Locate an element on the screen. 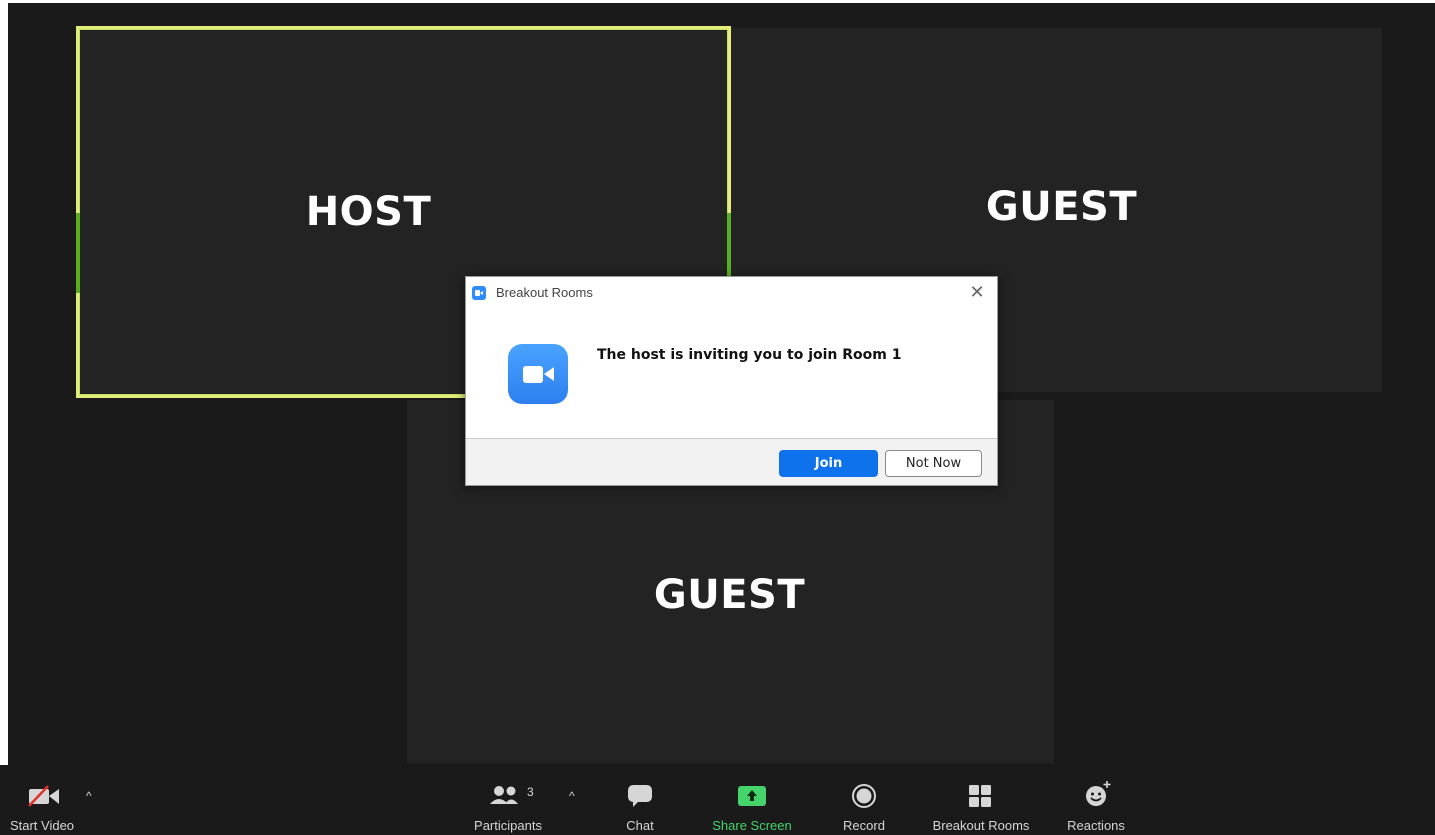 The width and height of the screenshot is (1435, 835). video-off-icon is located at coordinates (43, 796).